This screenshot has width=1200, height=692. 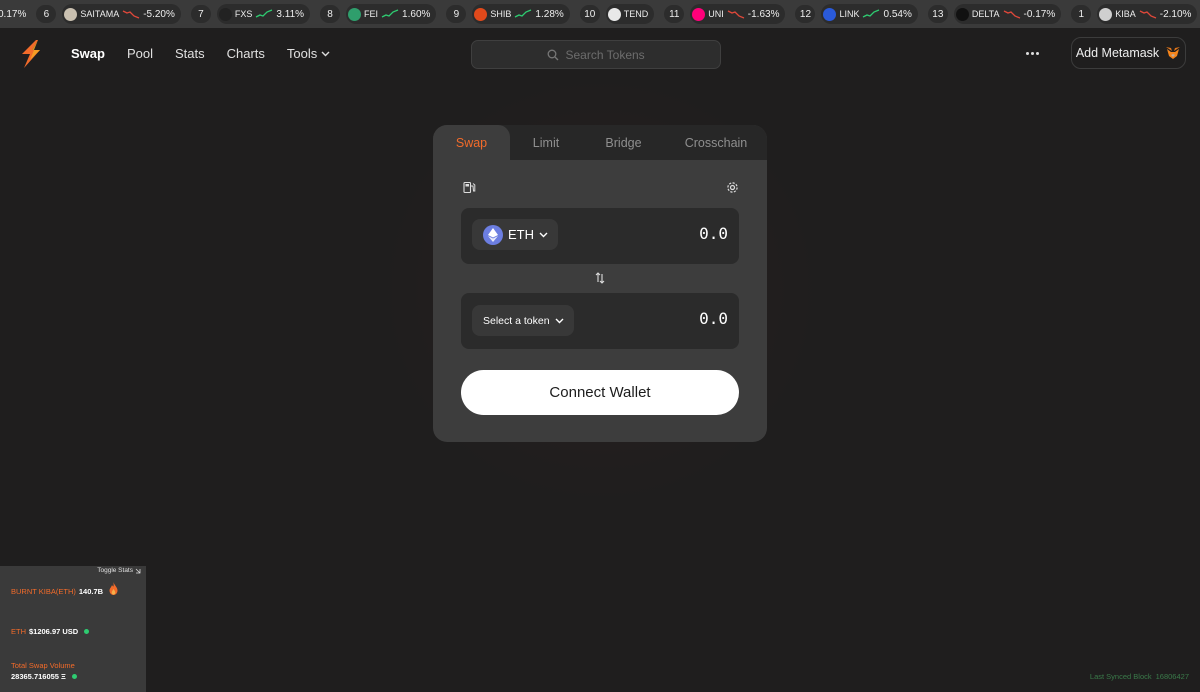 I want to click on ticker-symbol: DELTA, so click(x=985, y=14).